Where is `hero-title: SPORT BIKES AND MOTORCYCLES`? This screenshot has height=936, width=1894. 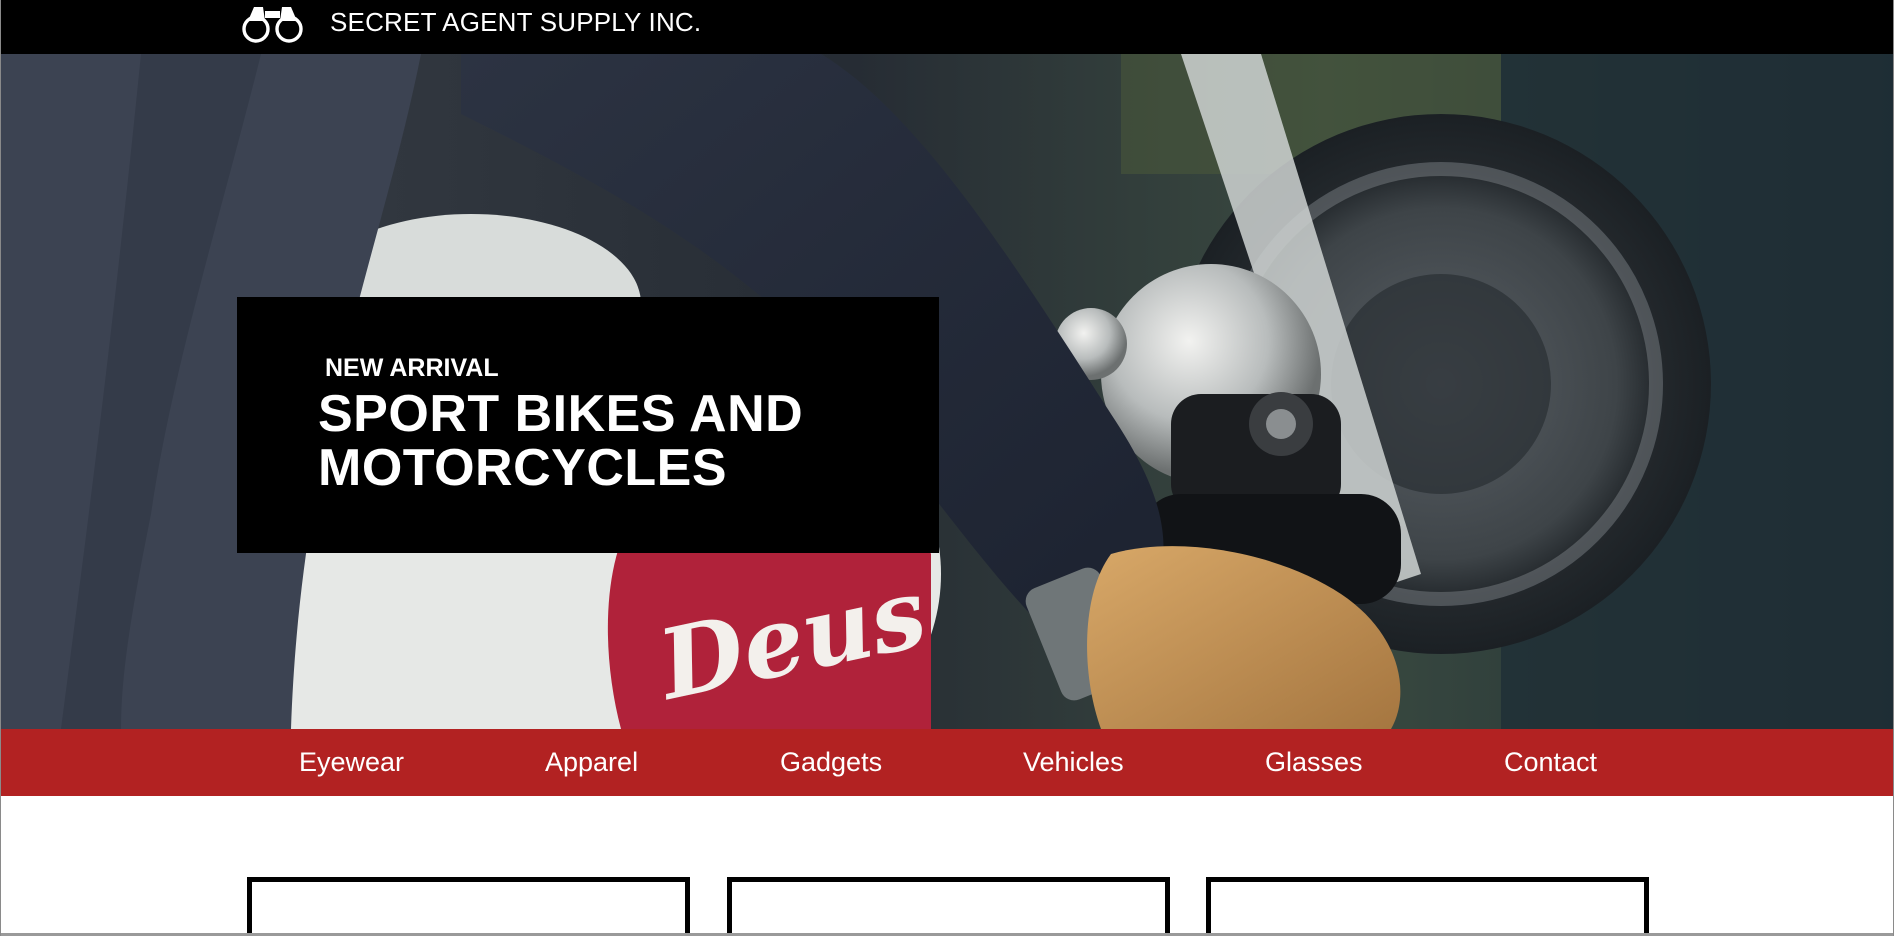 hero-title: SPORT BIKES AND MOTORCYCLES is located at coordinates (561, 441).